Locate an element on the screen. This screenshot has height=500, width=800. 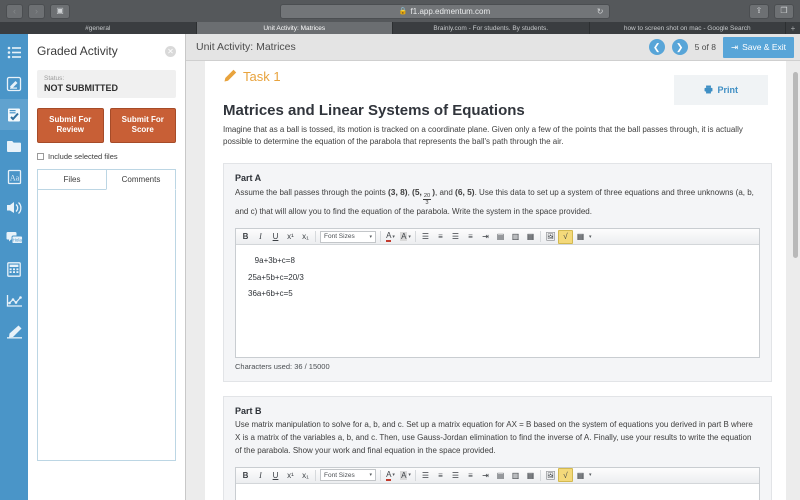
tab-files: Files is located at coordinates (71, 179).